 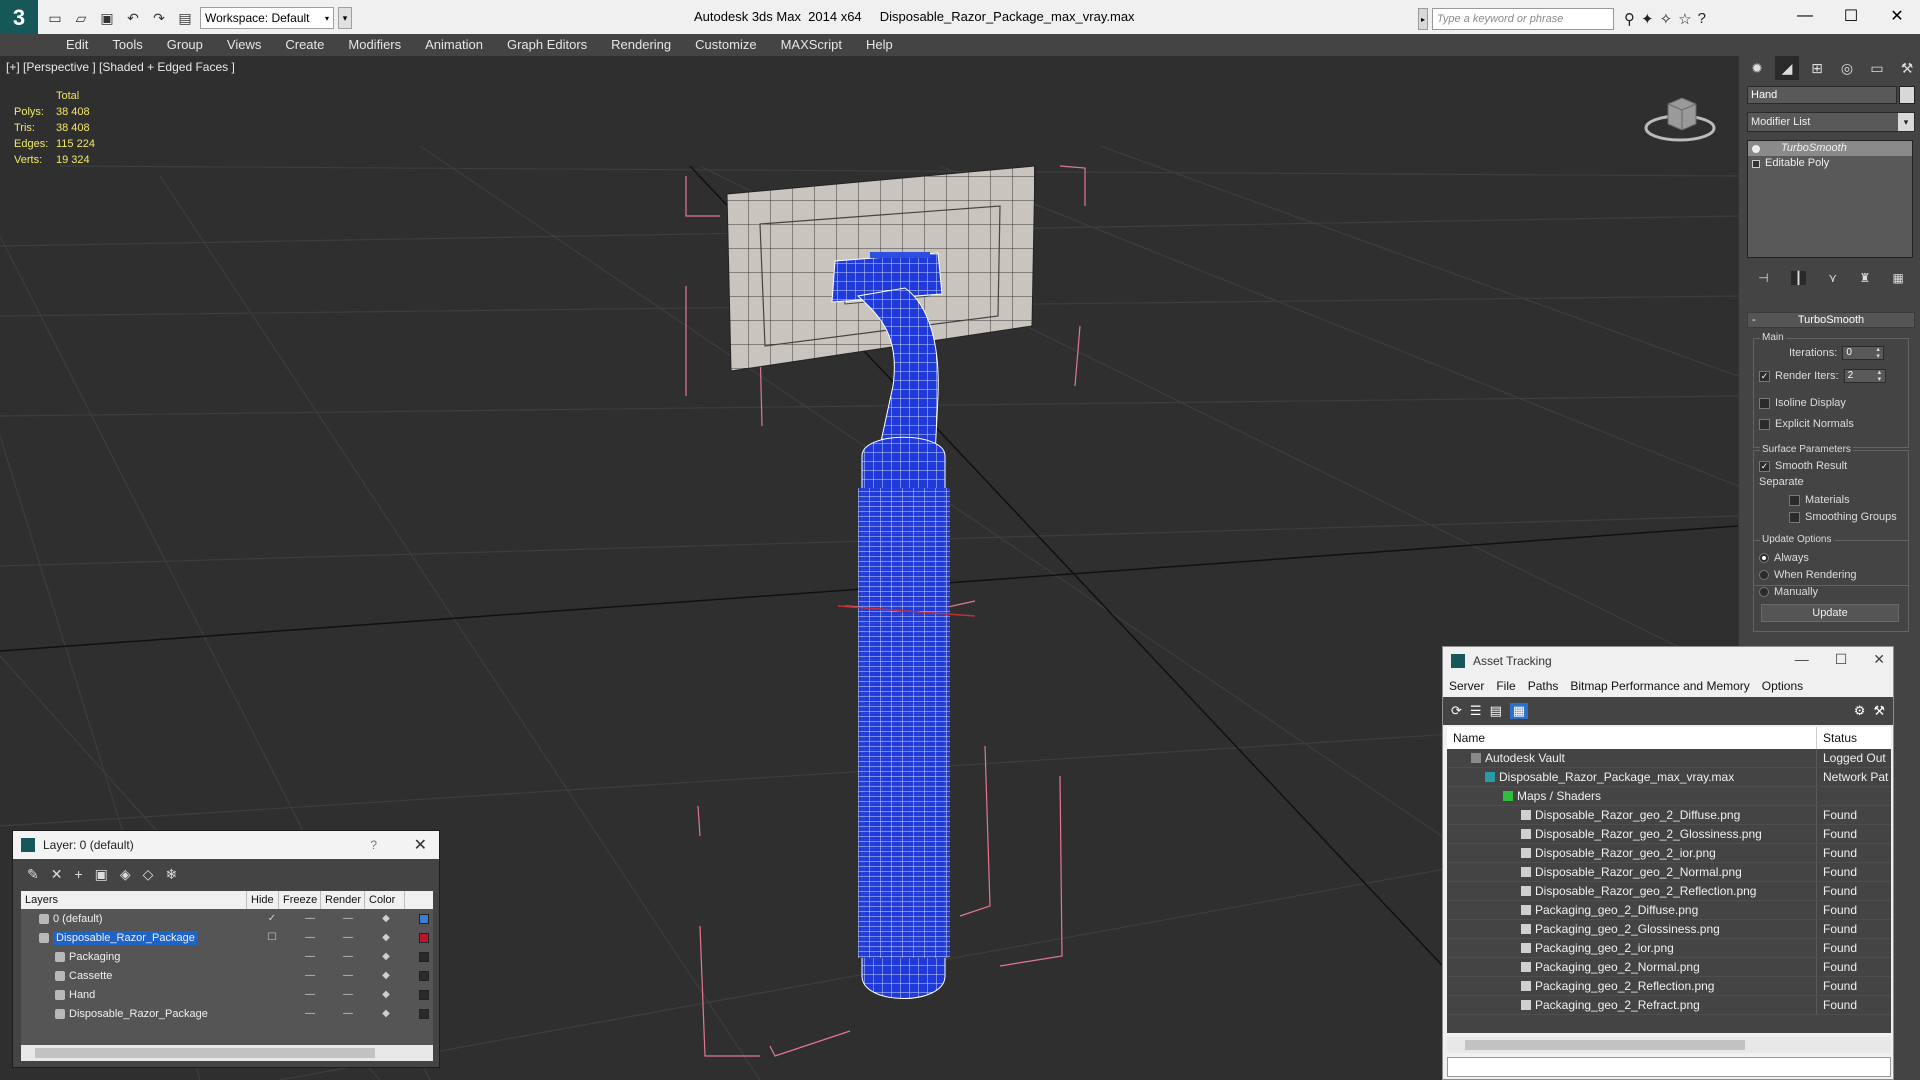 What do you see at coordinates (1830, 613) in the screenshot?
I see `update-button: Update` at bounding box center [1830, 613].